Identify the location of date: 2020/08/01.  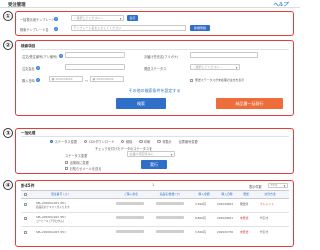
(225, 218).